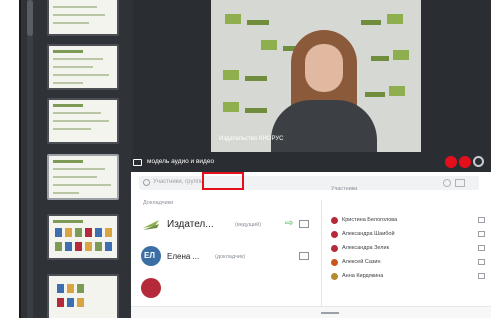  What do you see at coordinates (365, 248) in the screenshot?
I see `participant-name: Александра Зелик` at bounding box center [365, 248].